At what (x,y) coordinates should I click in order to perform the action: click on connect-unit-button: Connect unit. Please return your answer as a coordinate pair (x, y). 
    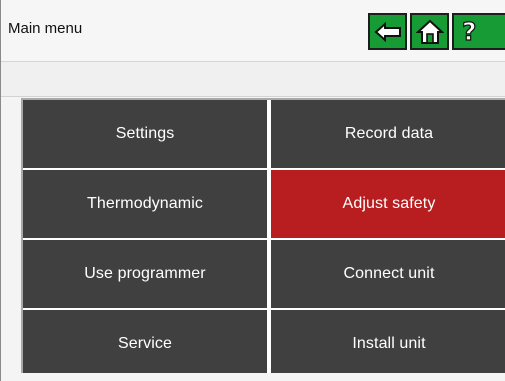
    Looking at the image, I should click on (388, 274).